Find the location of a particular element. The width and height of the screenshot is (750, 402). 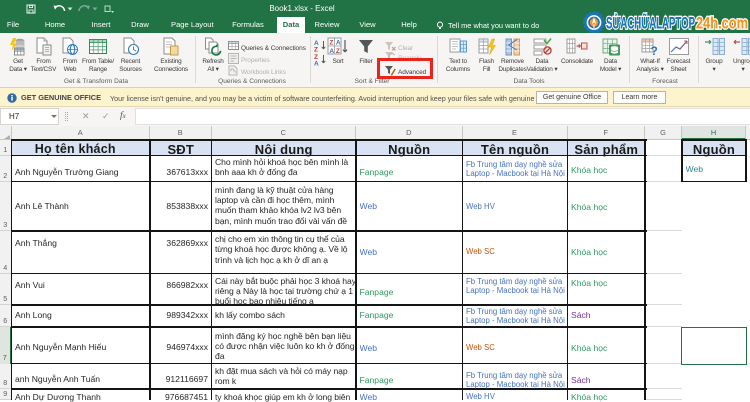

svg-text: SỬACHỮALAPTOP is located at coordinates (650, 23).